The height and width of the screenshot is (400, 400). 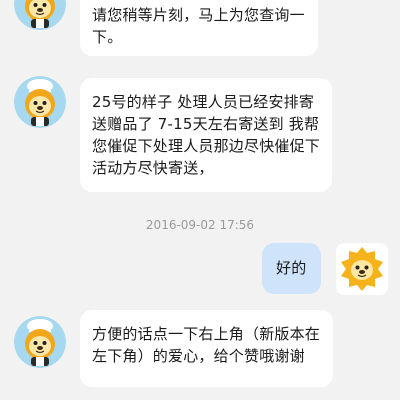 I want to click on message-line: 送赠品了 7-15天左右寄送到 我帮, so click(x=206, y=124).